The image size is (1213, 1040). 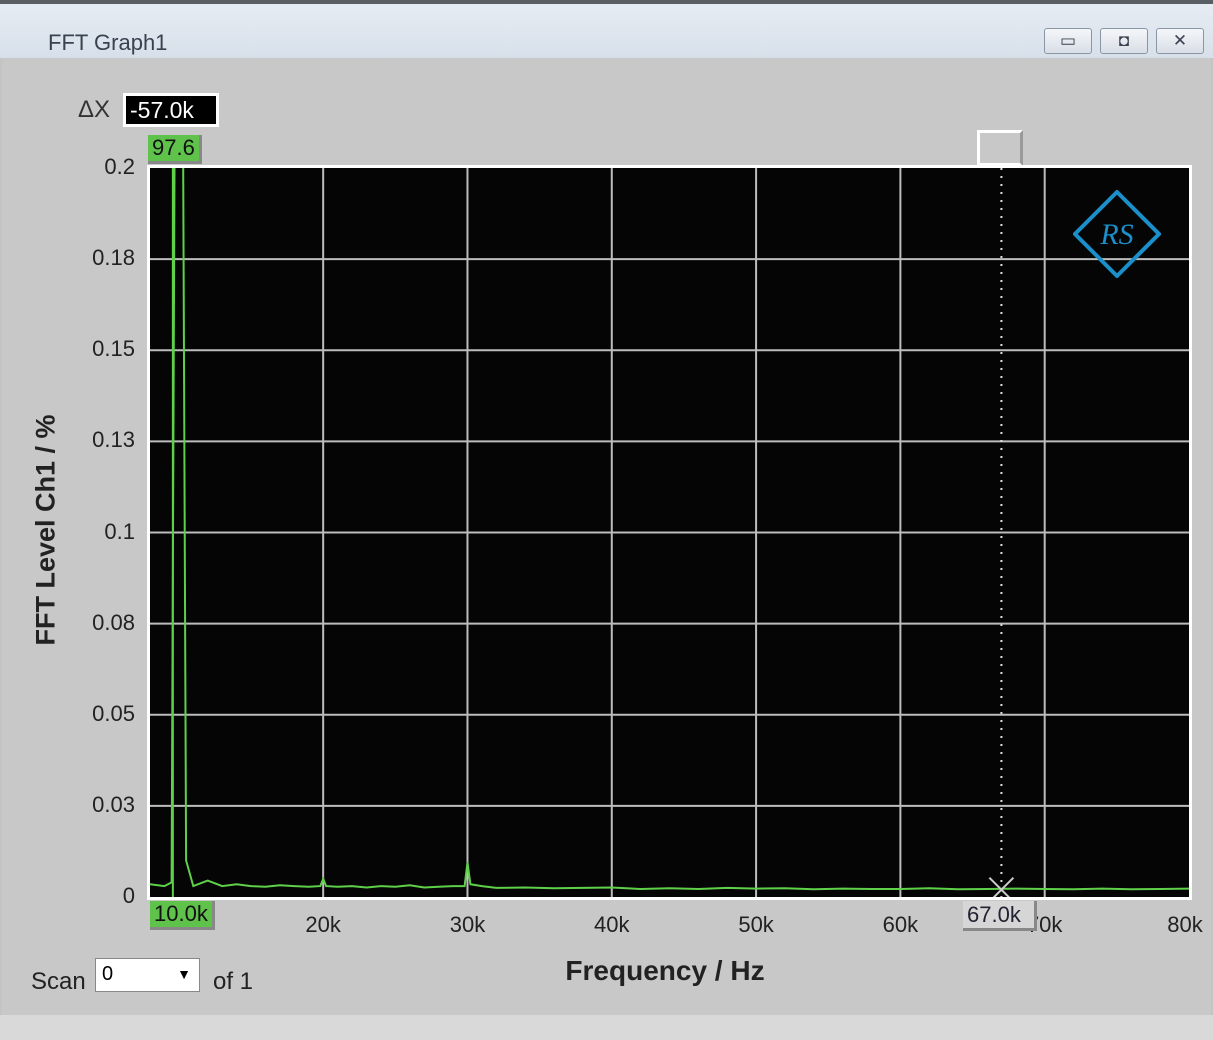 I want to click on y-tick-label: 0, so click(x=128, y=895).